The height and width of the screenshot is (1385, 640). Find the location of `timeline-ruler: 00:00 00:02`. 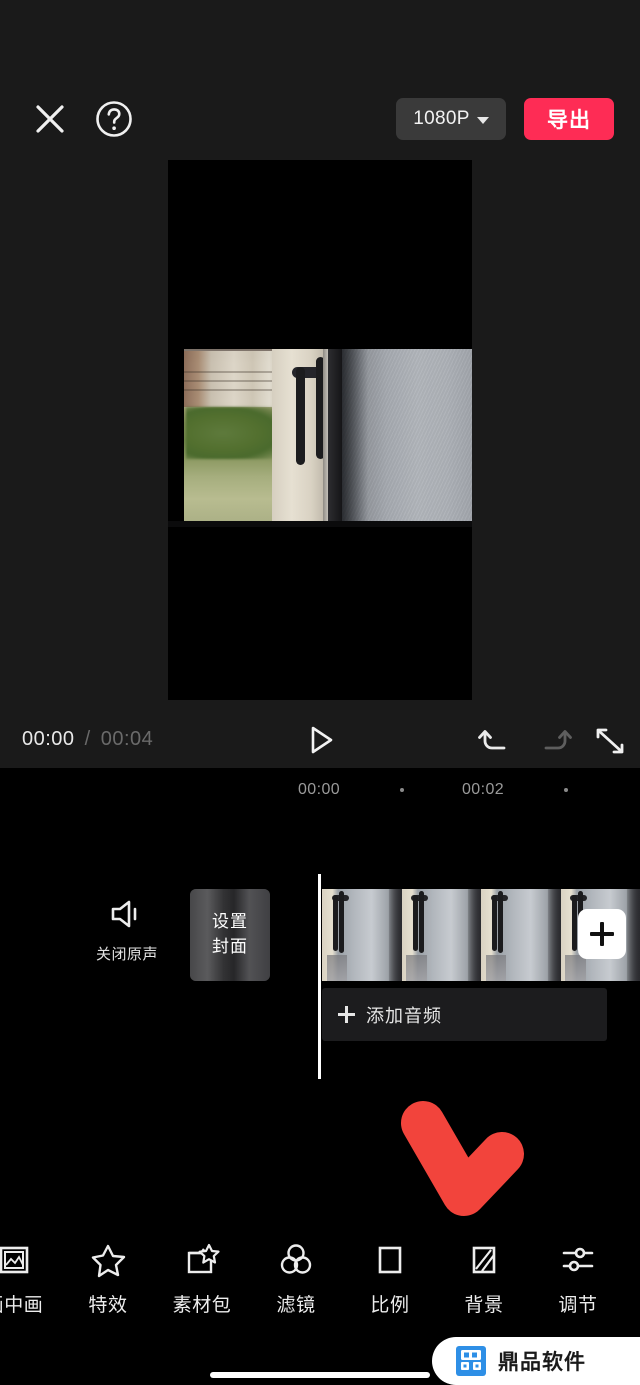

timeline-ruler: 00:00 00:02 is located at coordinates (320, 791).